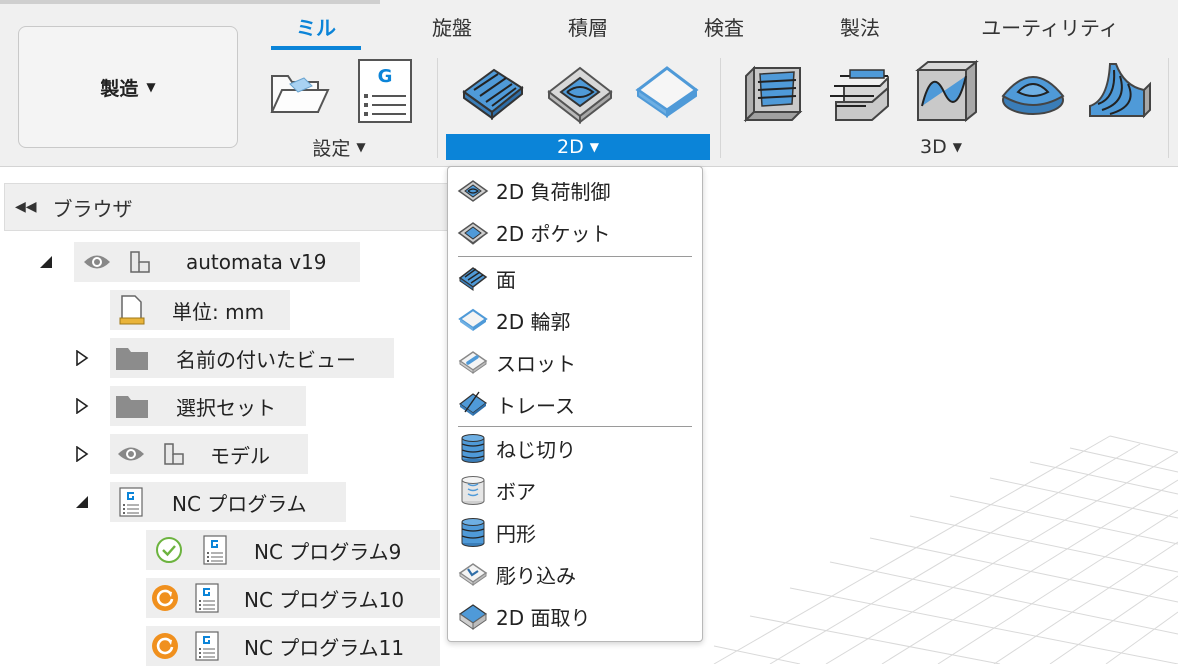 The image size is (1178, 666). Describe the element at coordinates (667, 91) in the screenshot. I see `2d-contour-icon` at that location.